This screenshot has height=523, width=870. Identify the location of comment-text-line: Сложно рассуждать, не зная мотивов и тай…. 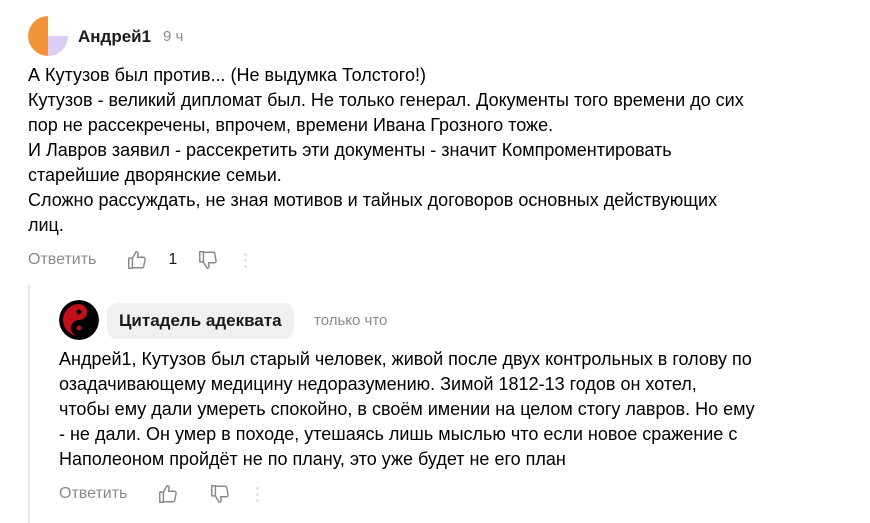
(373, 200).